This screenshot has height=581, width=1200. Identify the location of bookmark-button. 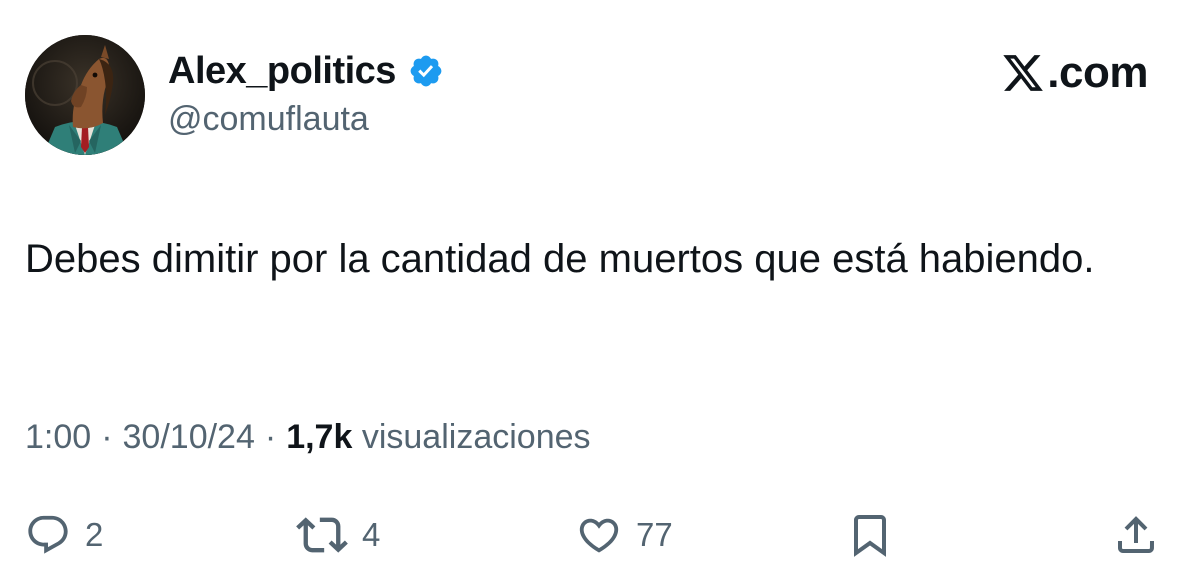
(870, 535).